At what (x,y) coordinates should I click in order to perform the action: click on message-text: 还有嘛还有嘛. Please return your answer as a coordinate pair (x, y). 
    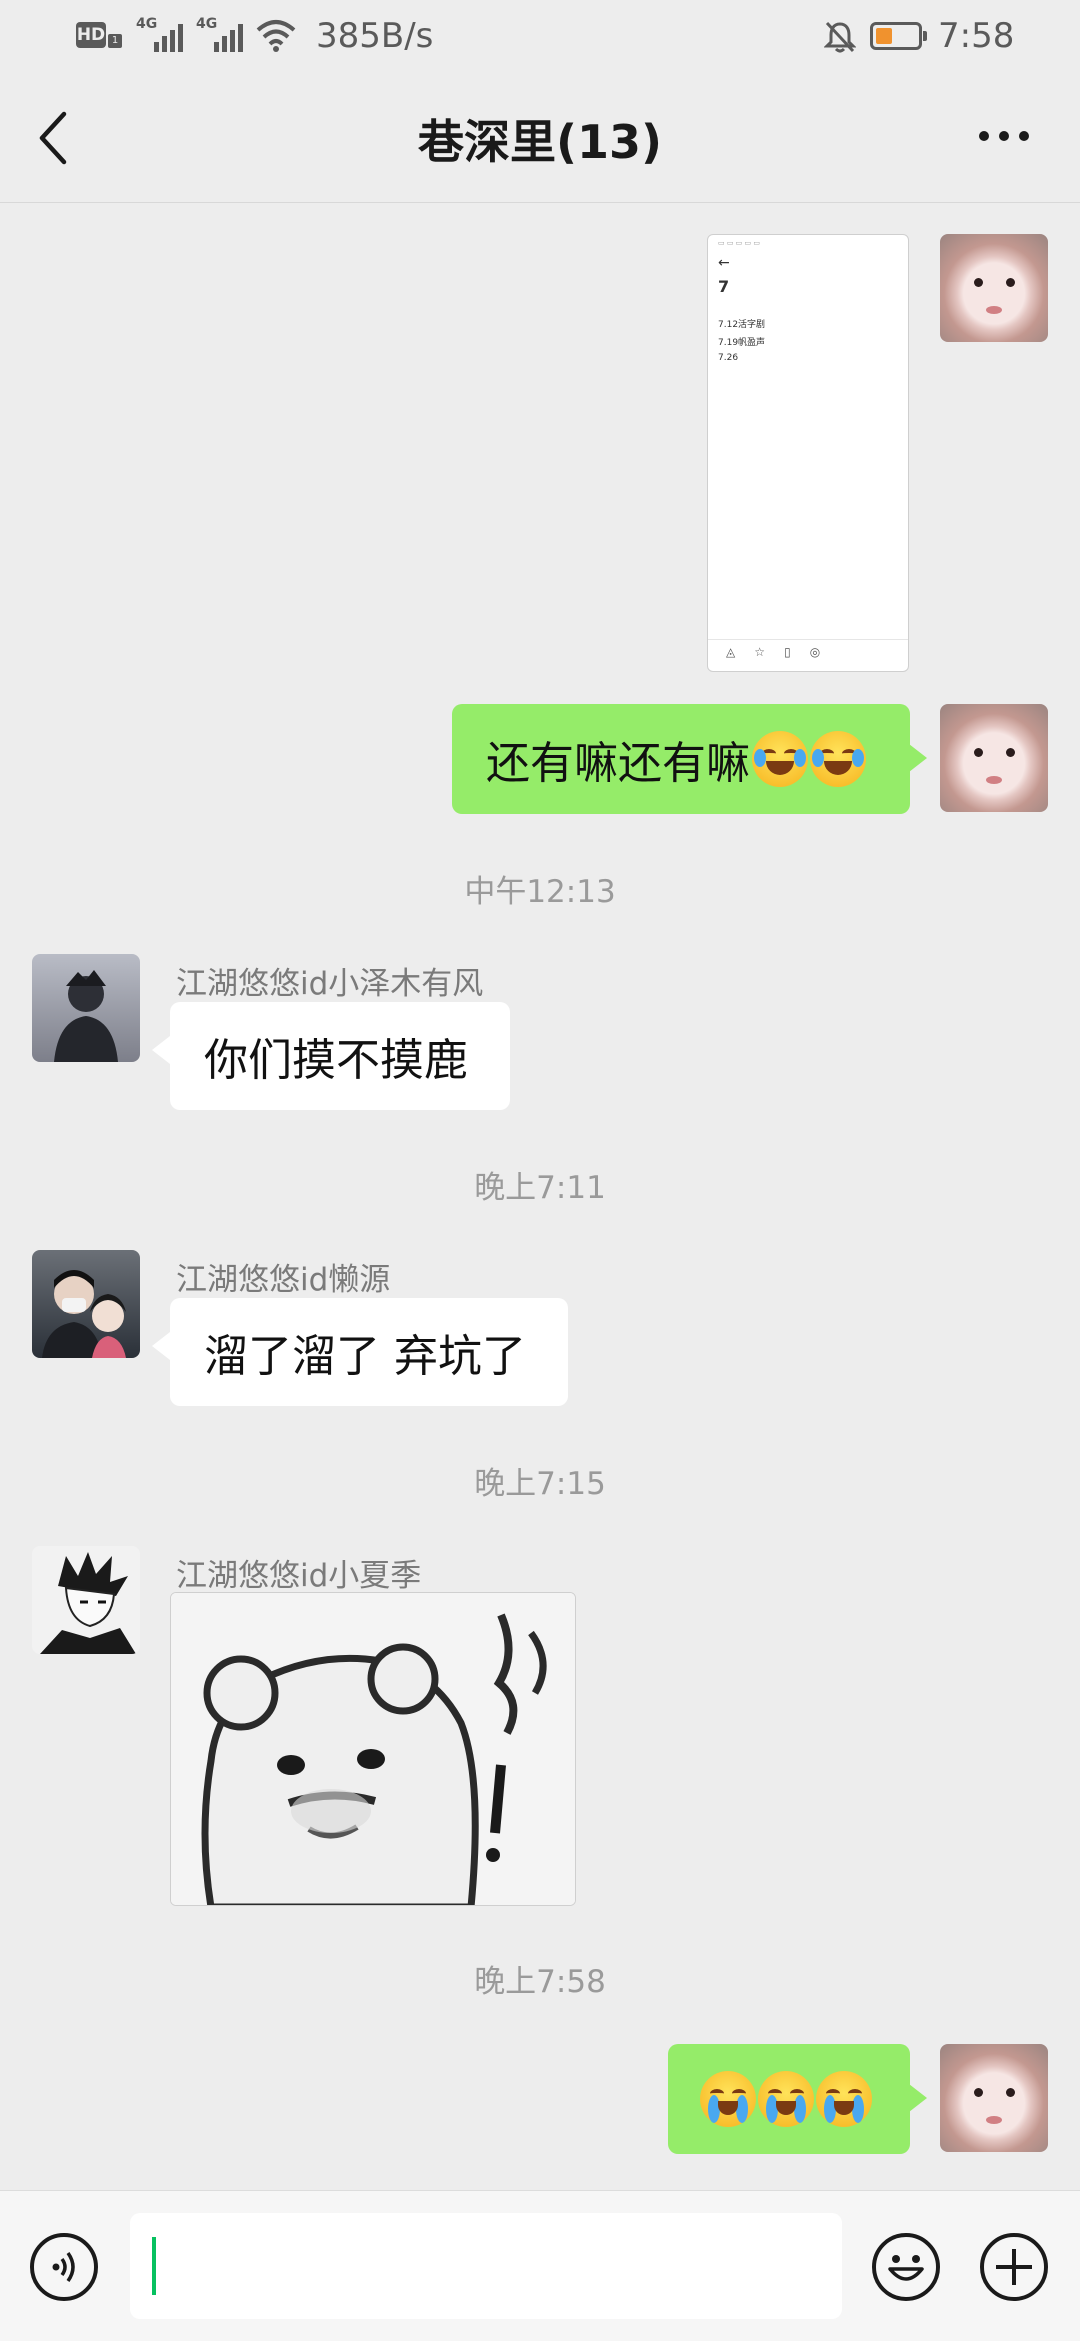
    Looking at the image, I should click on (618, 763).